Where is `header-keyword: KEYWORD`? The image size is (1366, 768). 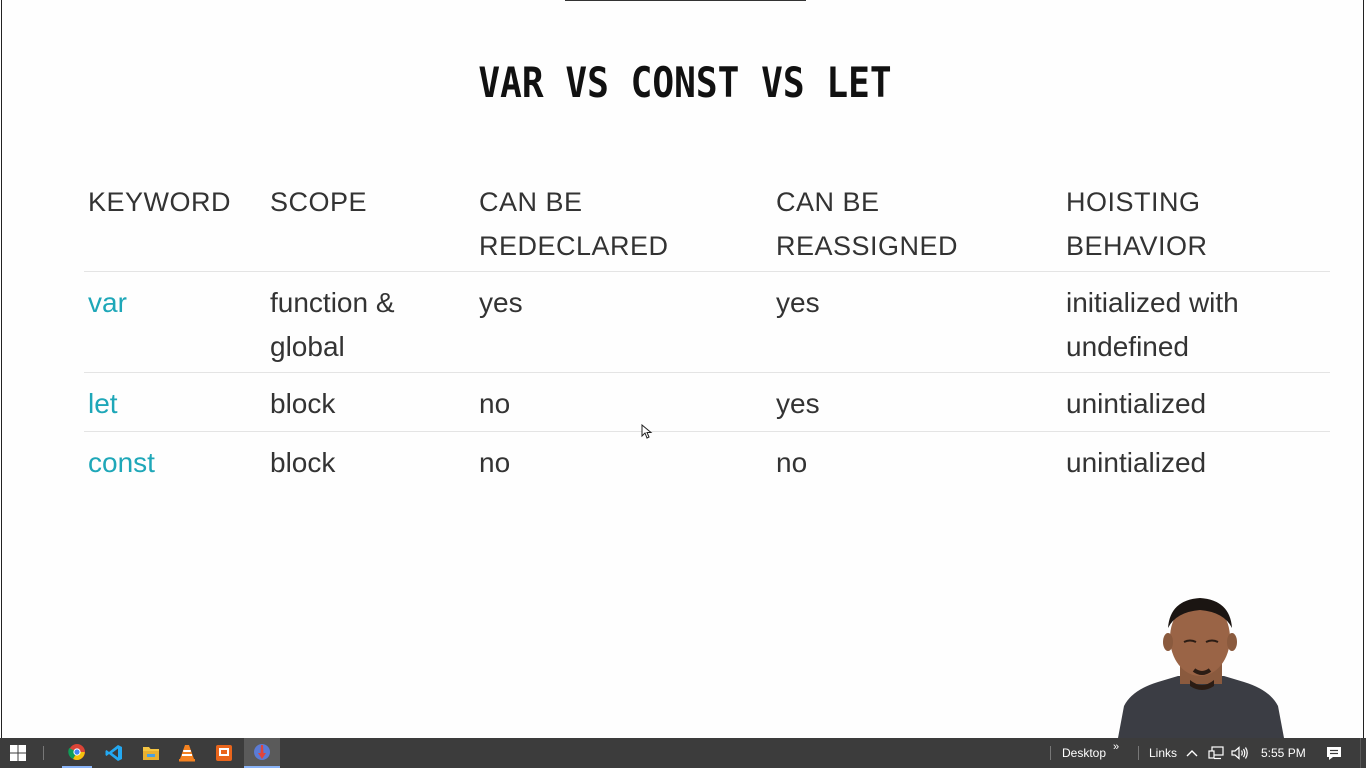
header-keyword: KEYWORD is located at coordinates (160, 202).